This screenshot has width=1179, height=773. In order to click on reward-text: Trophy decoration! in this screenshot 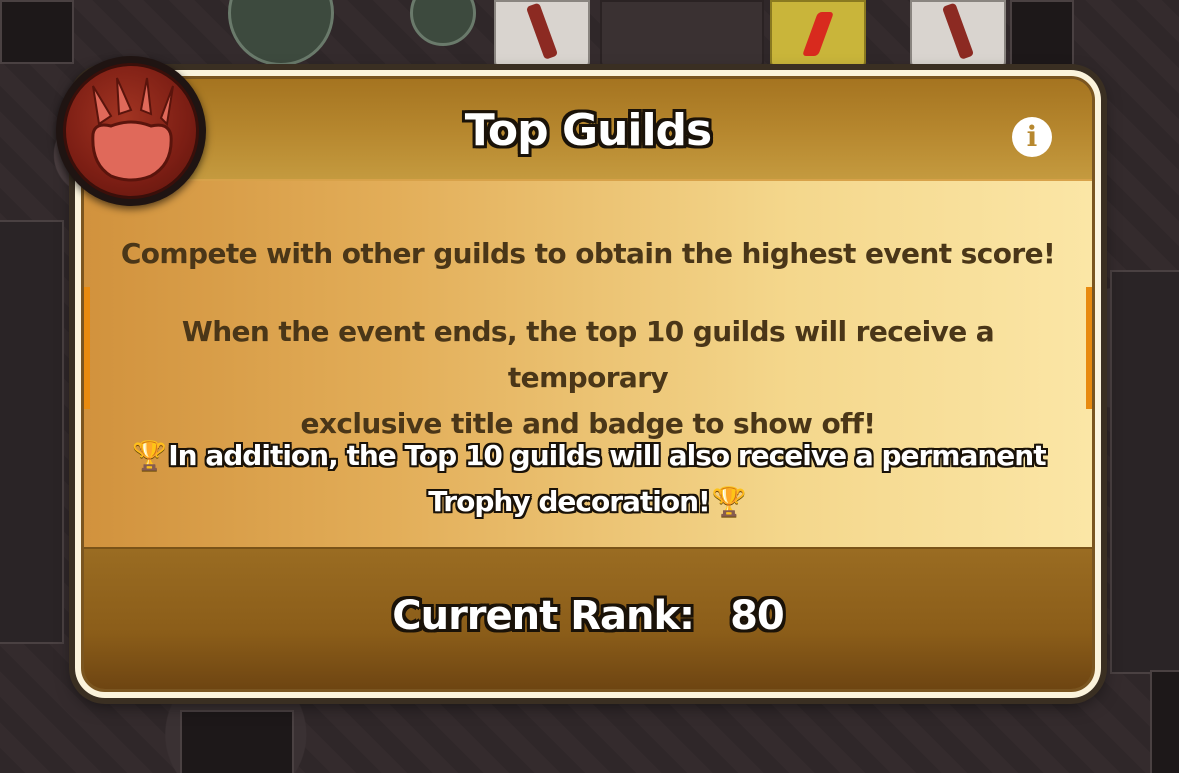, I will do `click(569, 501)`.